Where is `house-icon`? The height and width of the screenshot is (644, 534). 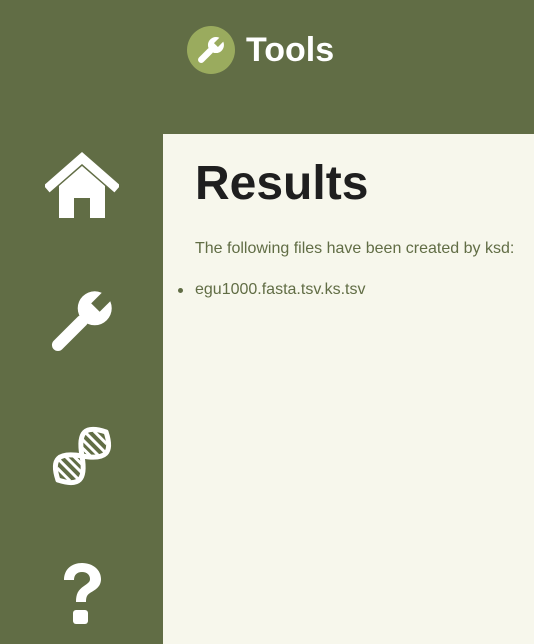 house-icon is located at coordinates (81, 185).